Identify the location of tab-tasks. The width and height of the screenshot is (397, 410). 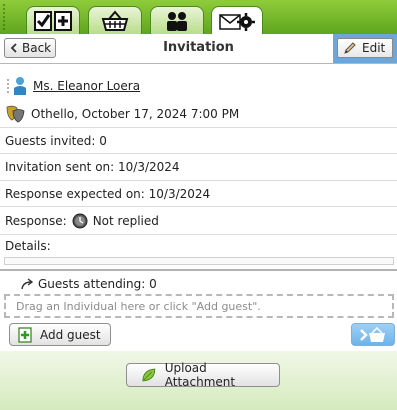
(53, 20).